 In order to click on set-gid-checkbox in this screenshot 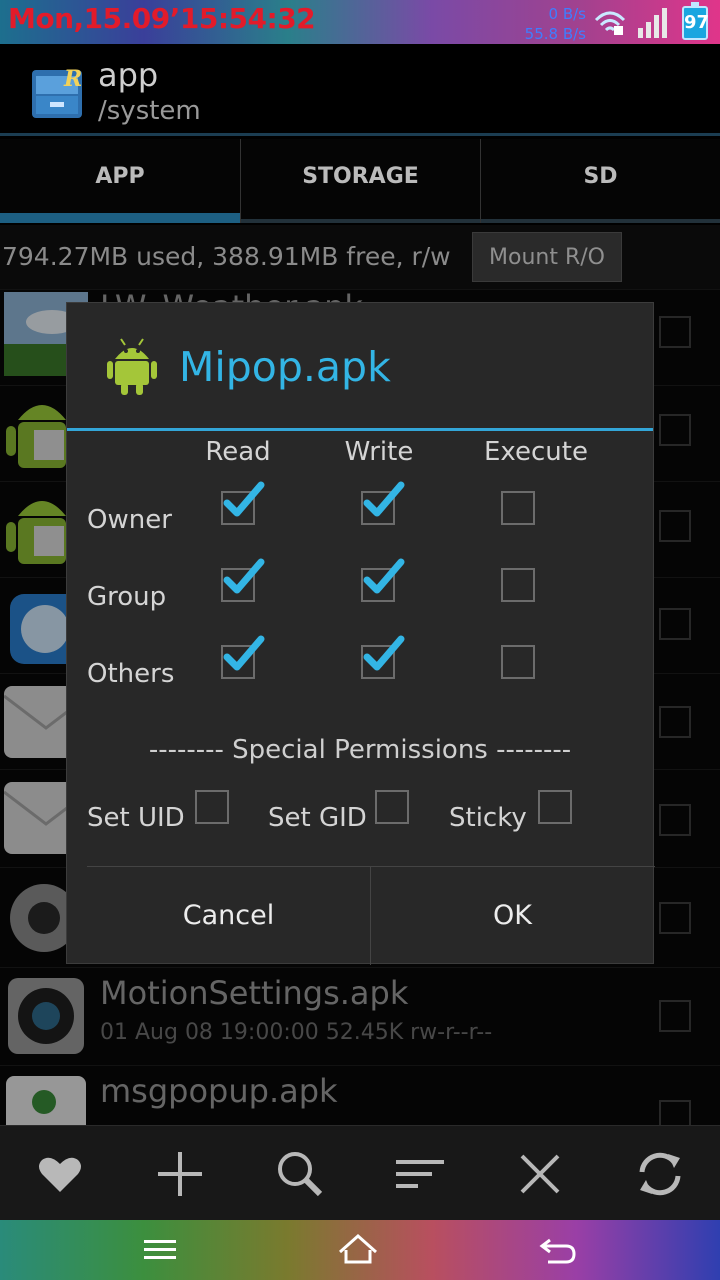, I will do `click(392, 807)`.